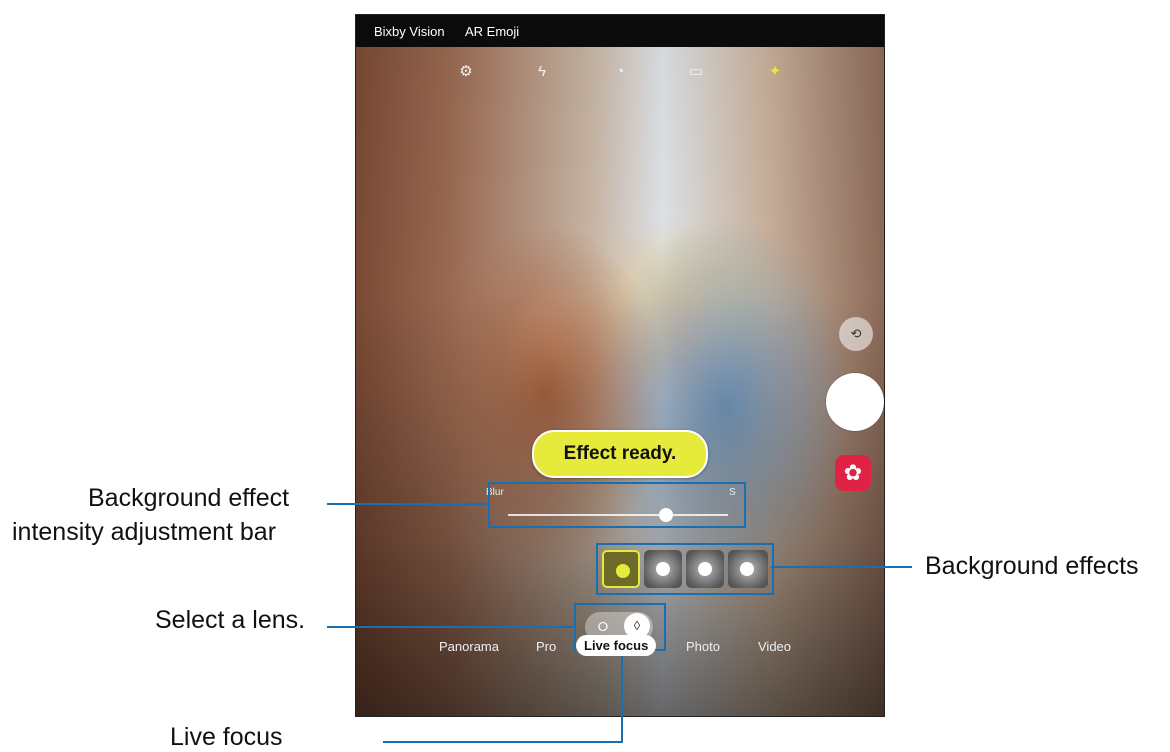 This screenshot has height=752, width=1170. What do you see at coordinates (620, 31) in the screenshot?
I see `top-bar: Bixby Vision AR Emoji` at bounding box center [620, 31].